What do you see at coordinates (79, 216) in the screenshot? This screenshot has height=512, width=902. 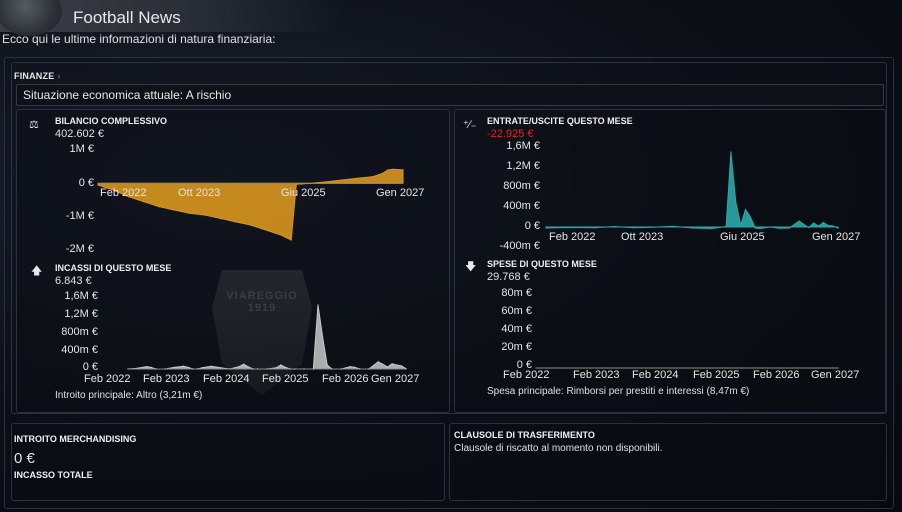 I see `y-tick-label: -1M €` at bounding box center [79, 216].